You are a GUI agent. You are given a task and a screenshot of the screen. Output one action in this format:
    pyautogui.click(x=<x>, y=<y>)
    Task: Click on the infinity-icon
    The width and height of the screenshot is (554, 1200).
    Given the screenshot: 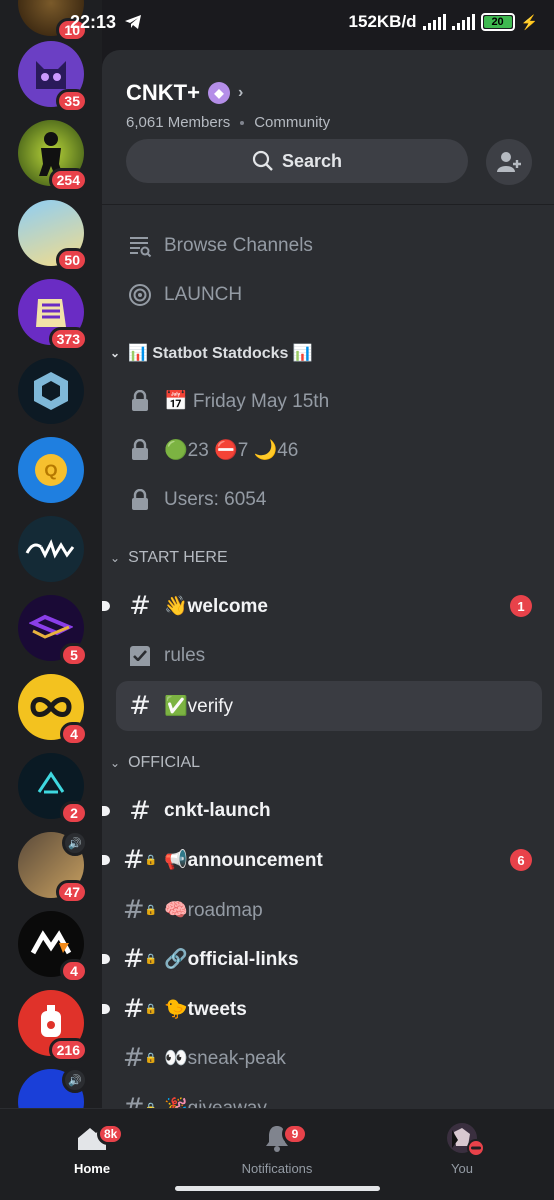 What is the action you would take?
    pyautogui.click(x=51, y=707)
    